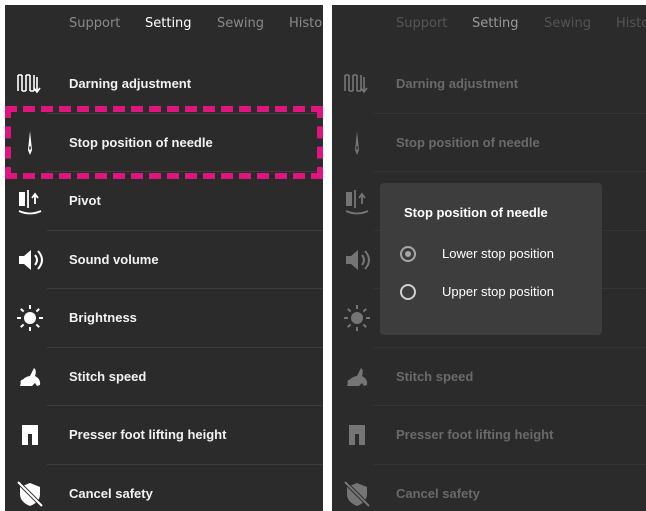  What do you see at coordinates (114, 259) in the screenshot?
I see `setting-label: Sound volume` at bounding box center [114, 259].